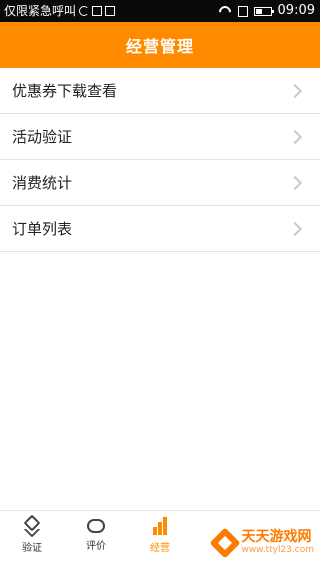 The height and width of the screenshot is (569, 320). I want to click on menu-item-order-list: 订单列表, so click(160, 229).